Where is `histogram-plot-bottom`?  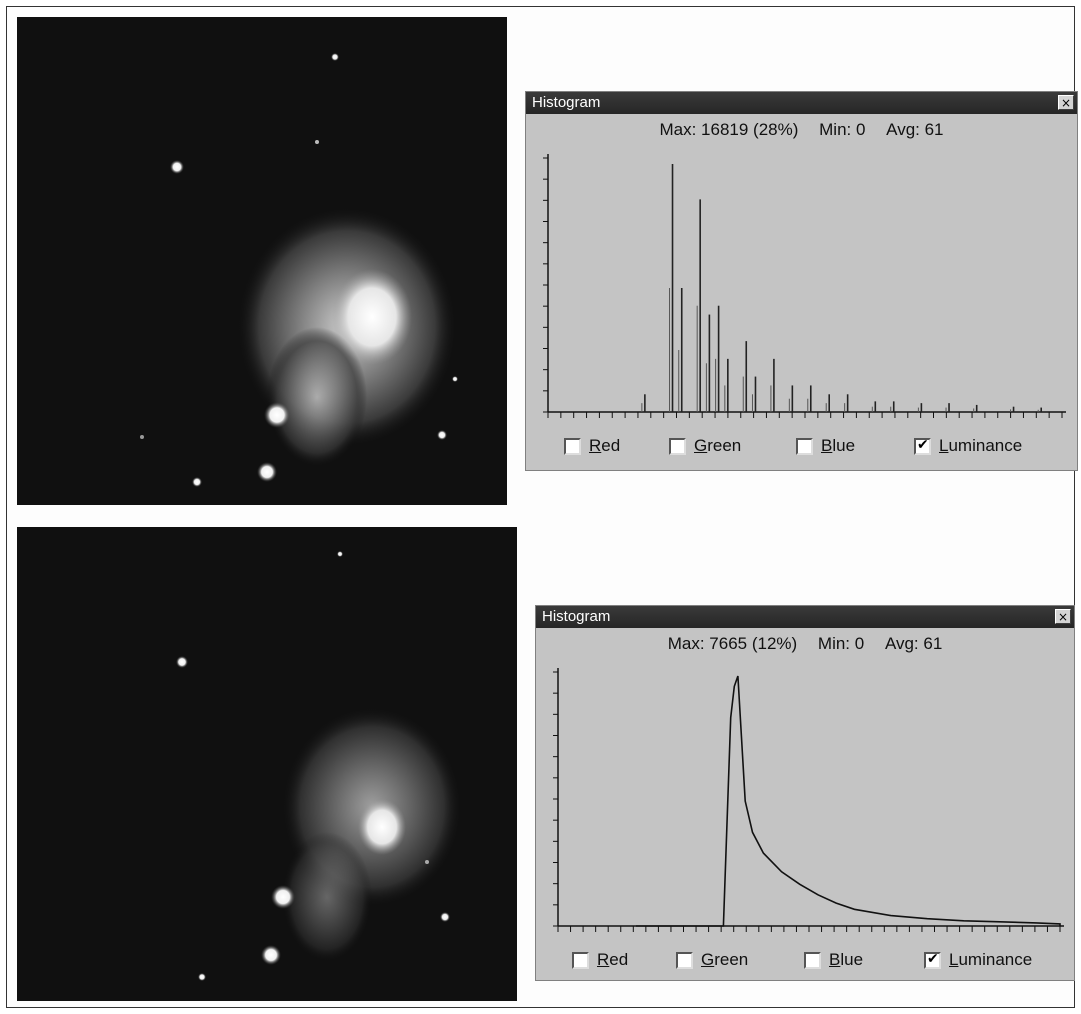 histogram-plot-bottom is located at coordinates (808, 800).